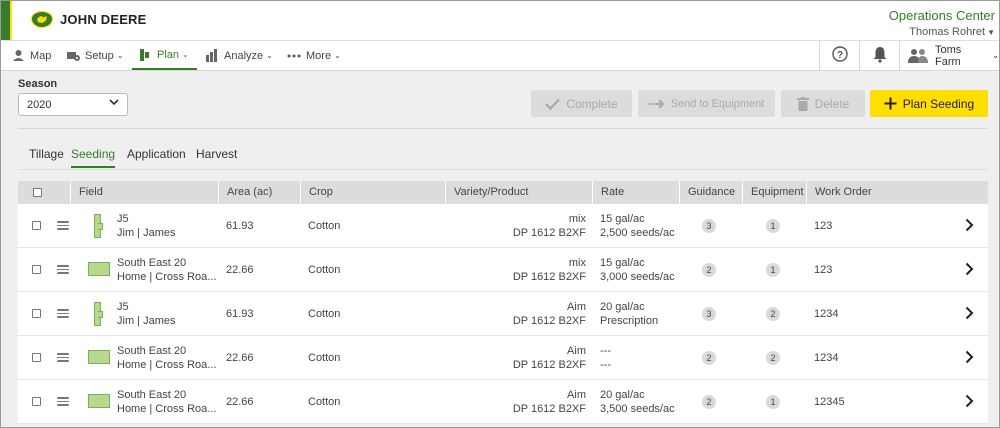  What do you see at coordinates (120, 55) in the screenshot?
I see `chevron-down-icon: ⌄` at bounding box center [120, 55].